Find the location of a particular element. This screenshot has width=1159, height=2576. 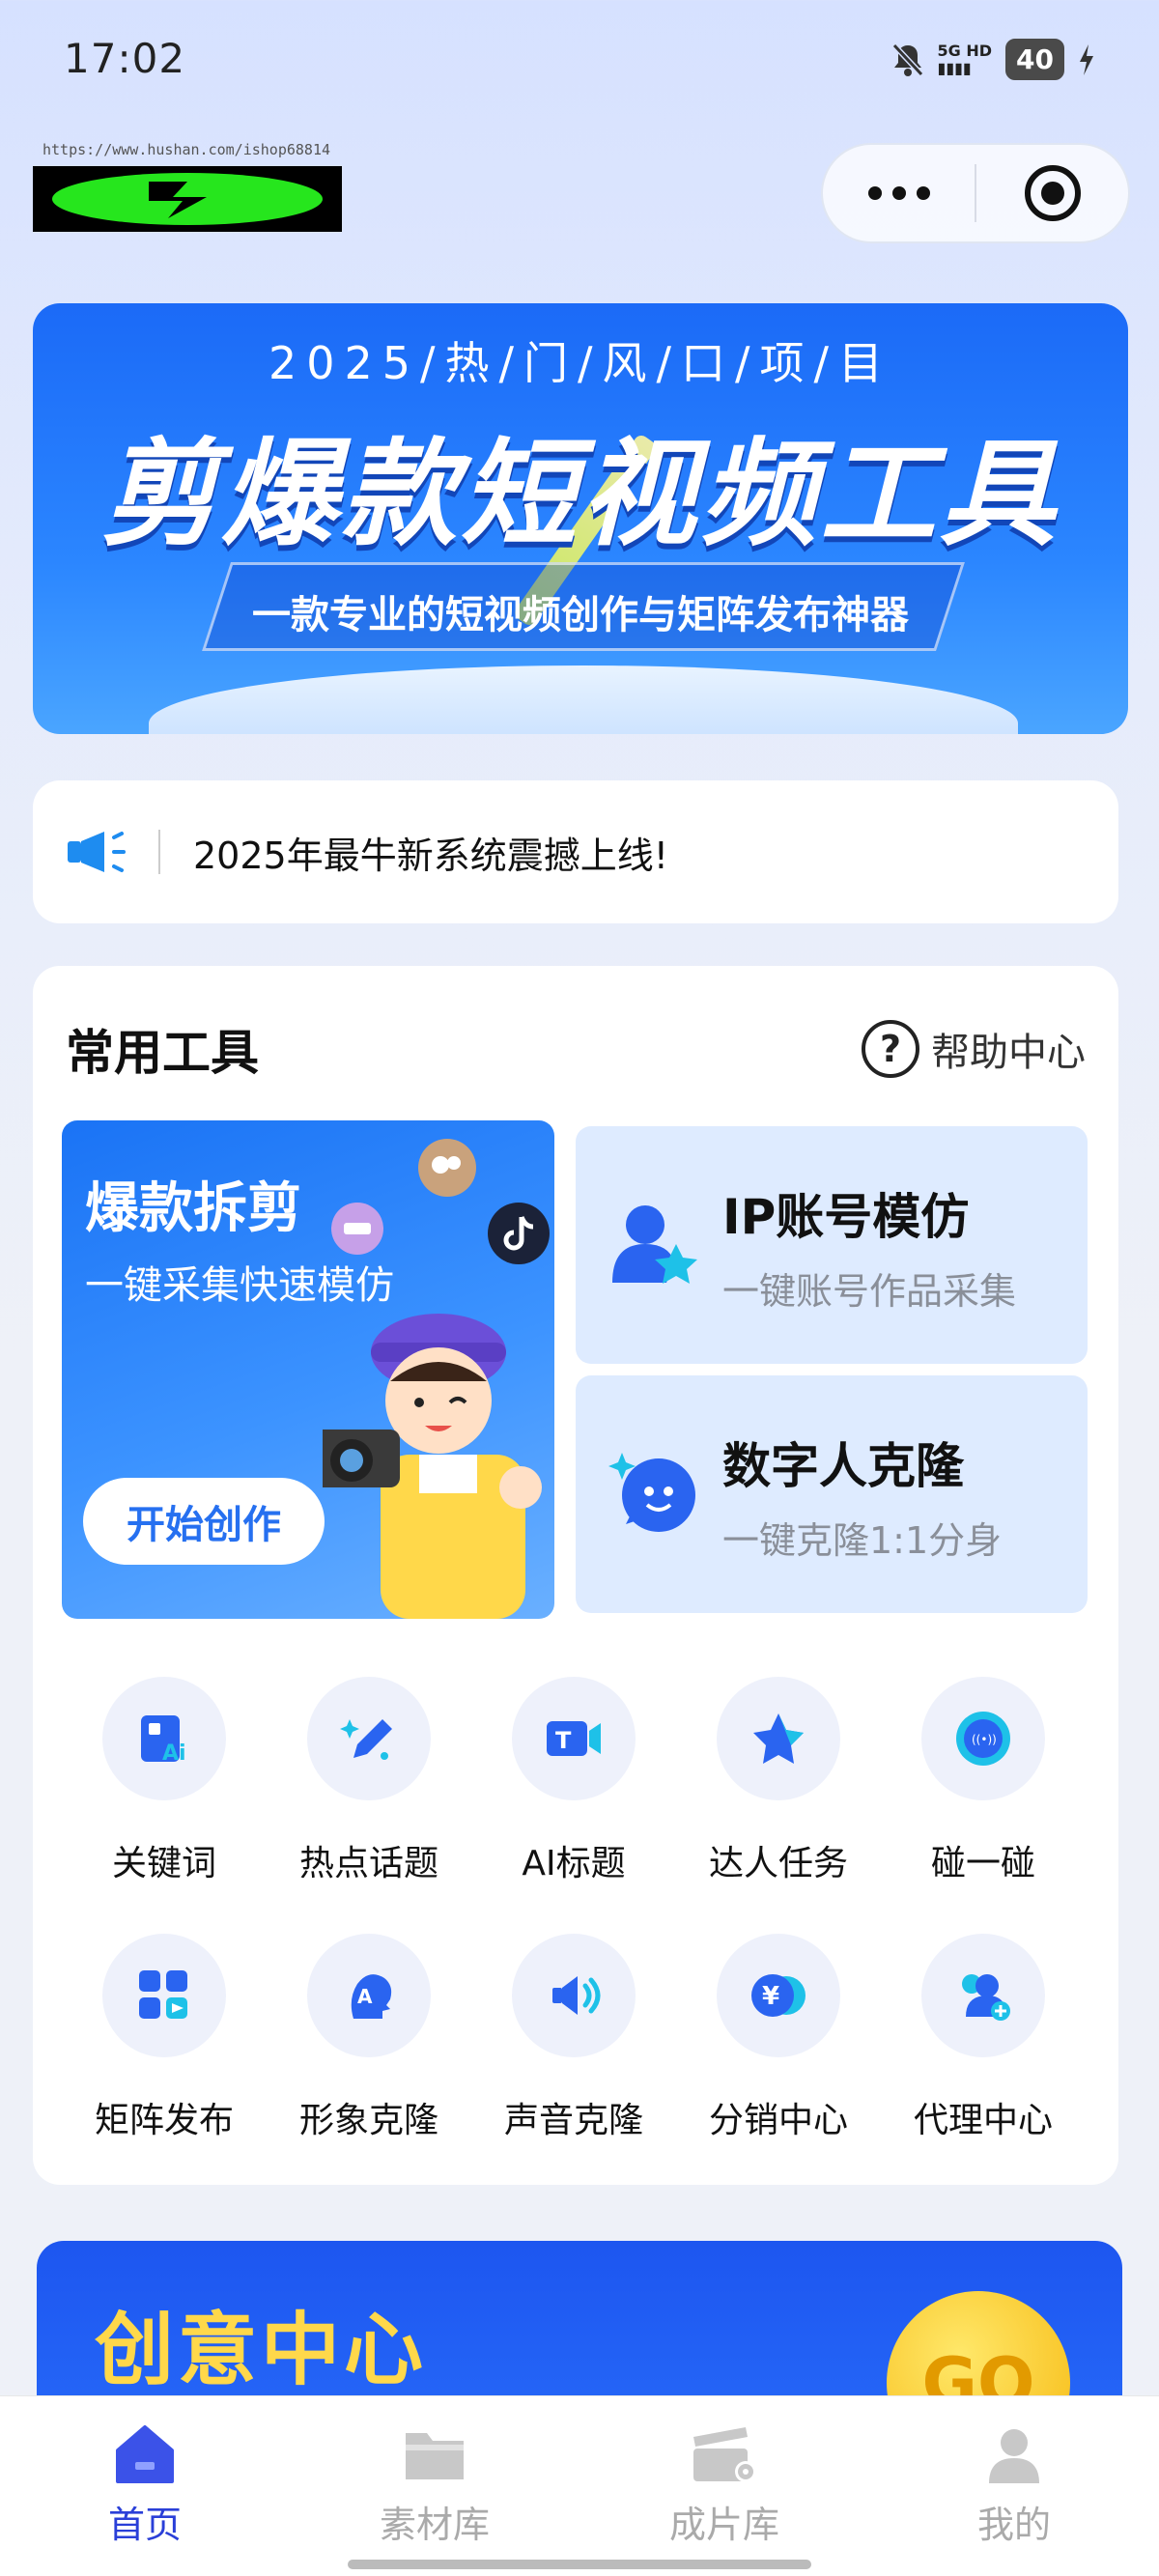

grid-publish-icon is located at coordinates (163, 1994).